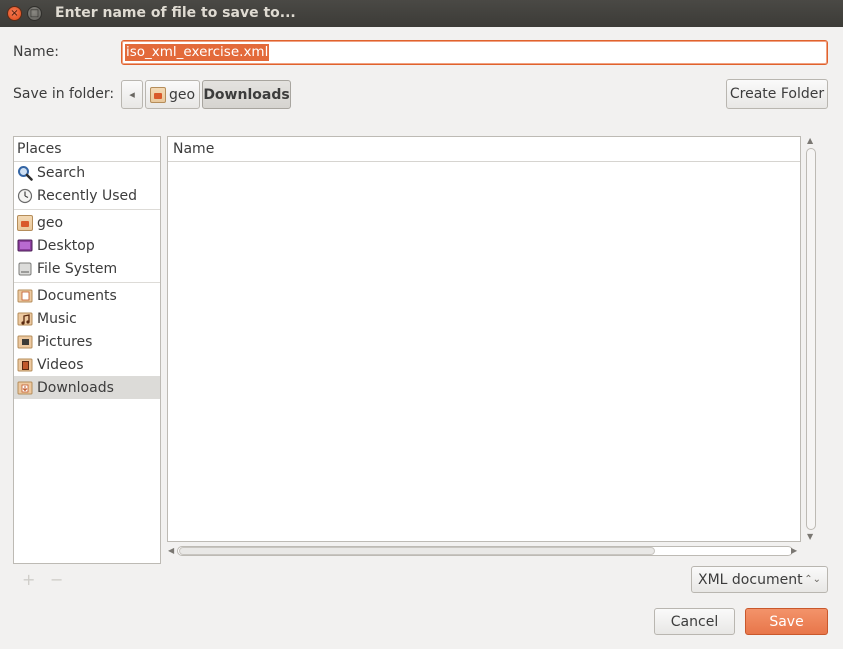 This screenshot has width=843, height=649. Describe the element at coordinates (694, 621) in the screenshot. I see `cancel-button: Cancel` at that location.